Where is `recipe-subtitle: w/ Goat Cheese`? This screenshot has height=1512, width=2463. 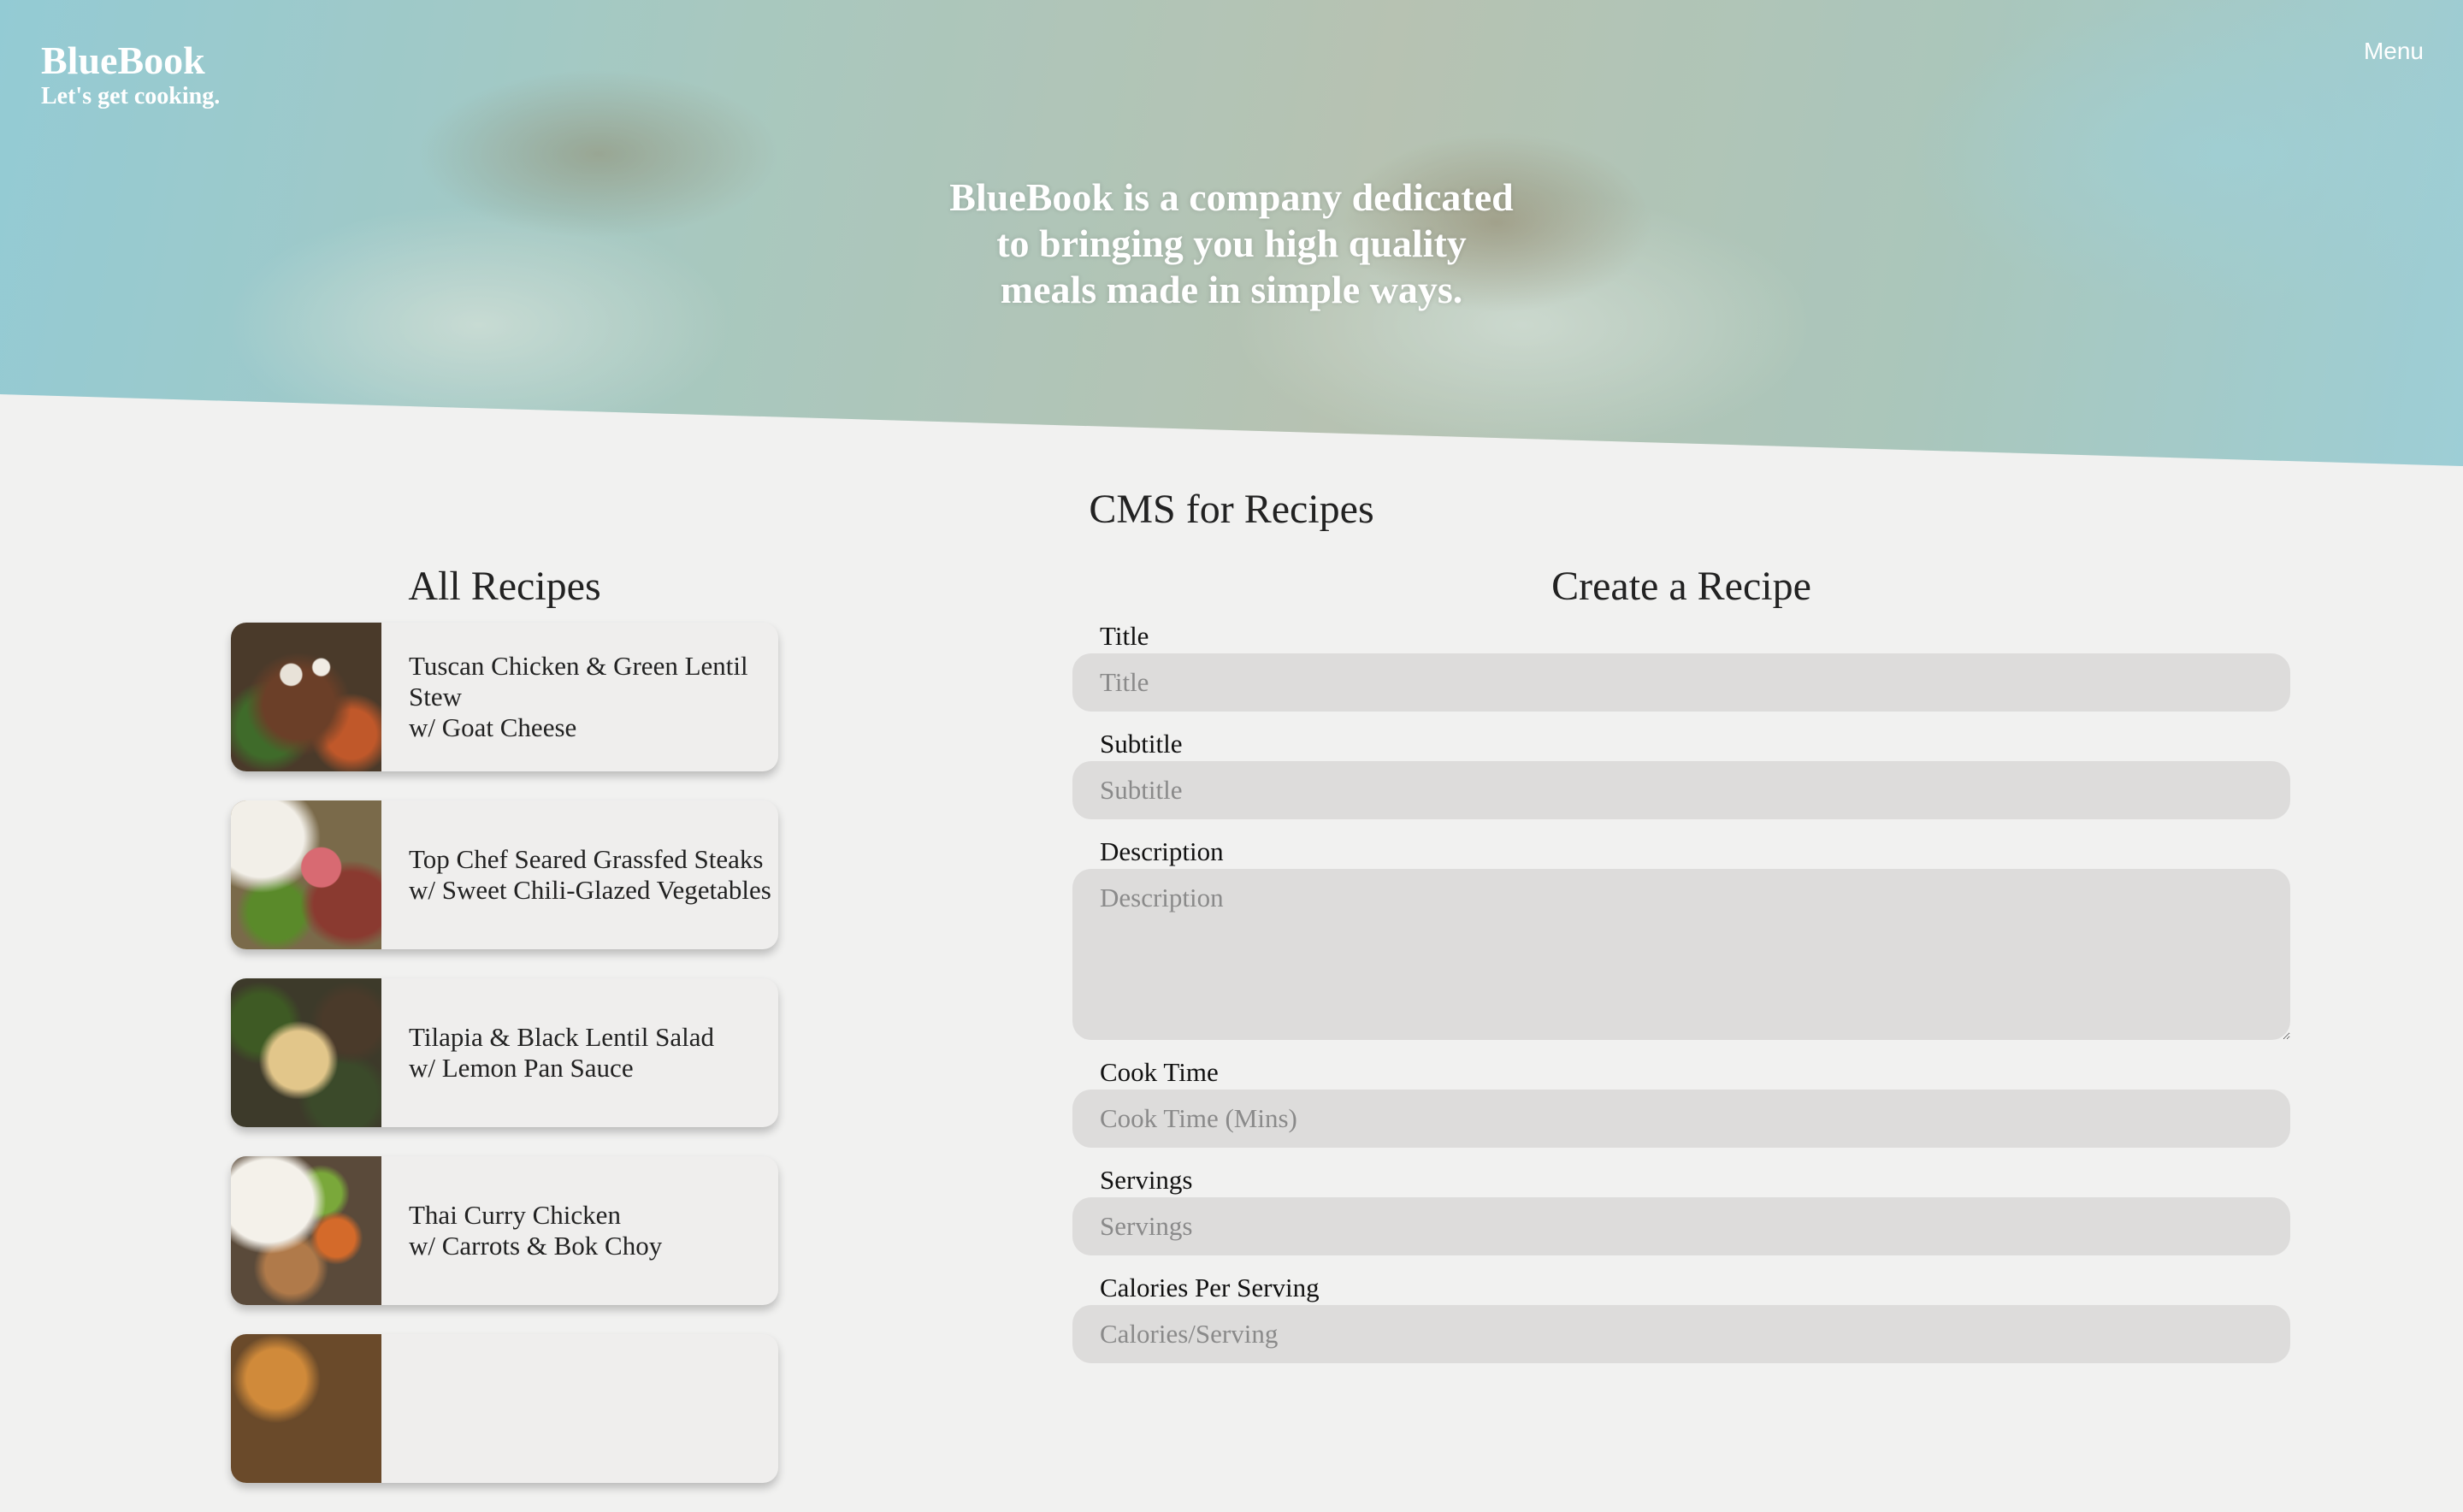
recipe-subtitle: w/ Goat Cheese is located at coordinates (493, 727).